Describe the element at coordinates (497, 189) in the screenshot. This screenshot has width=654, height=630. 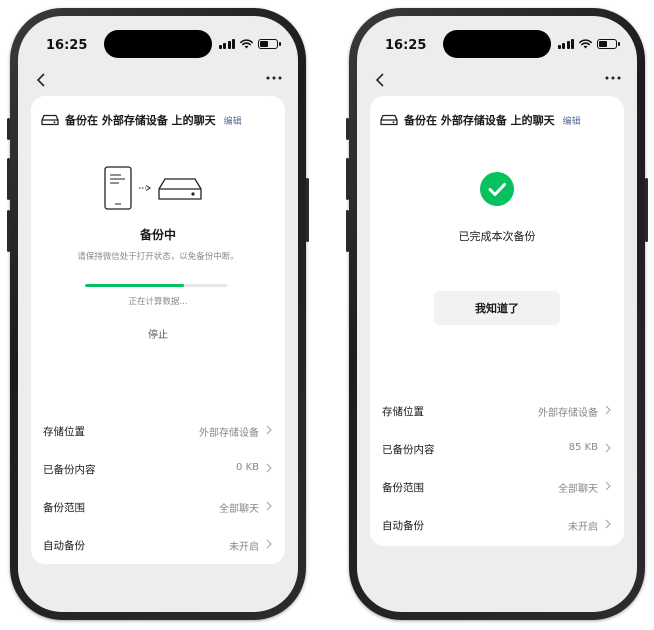
I see `check-circle-icon` at that location.